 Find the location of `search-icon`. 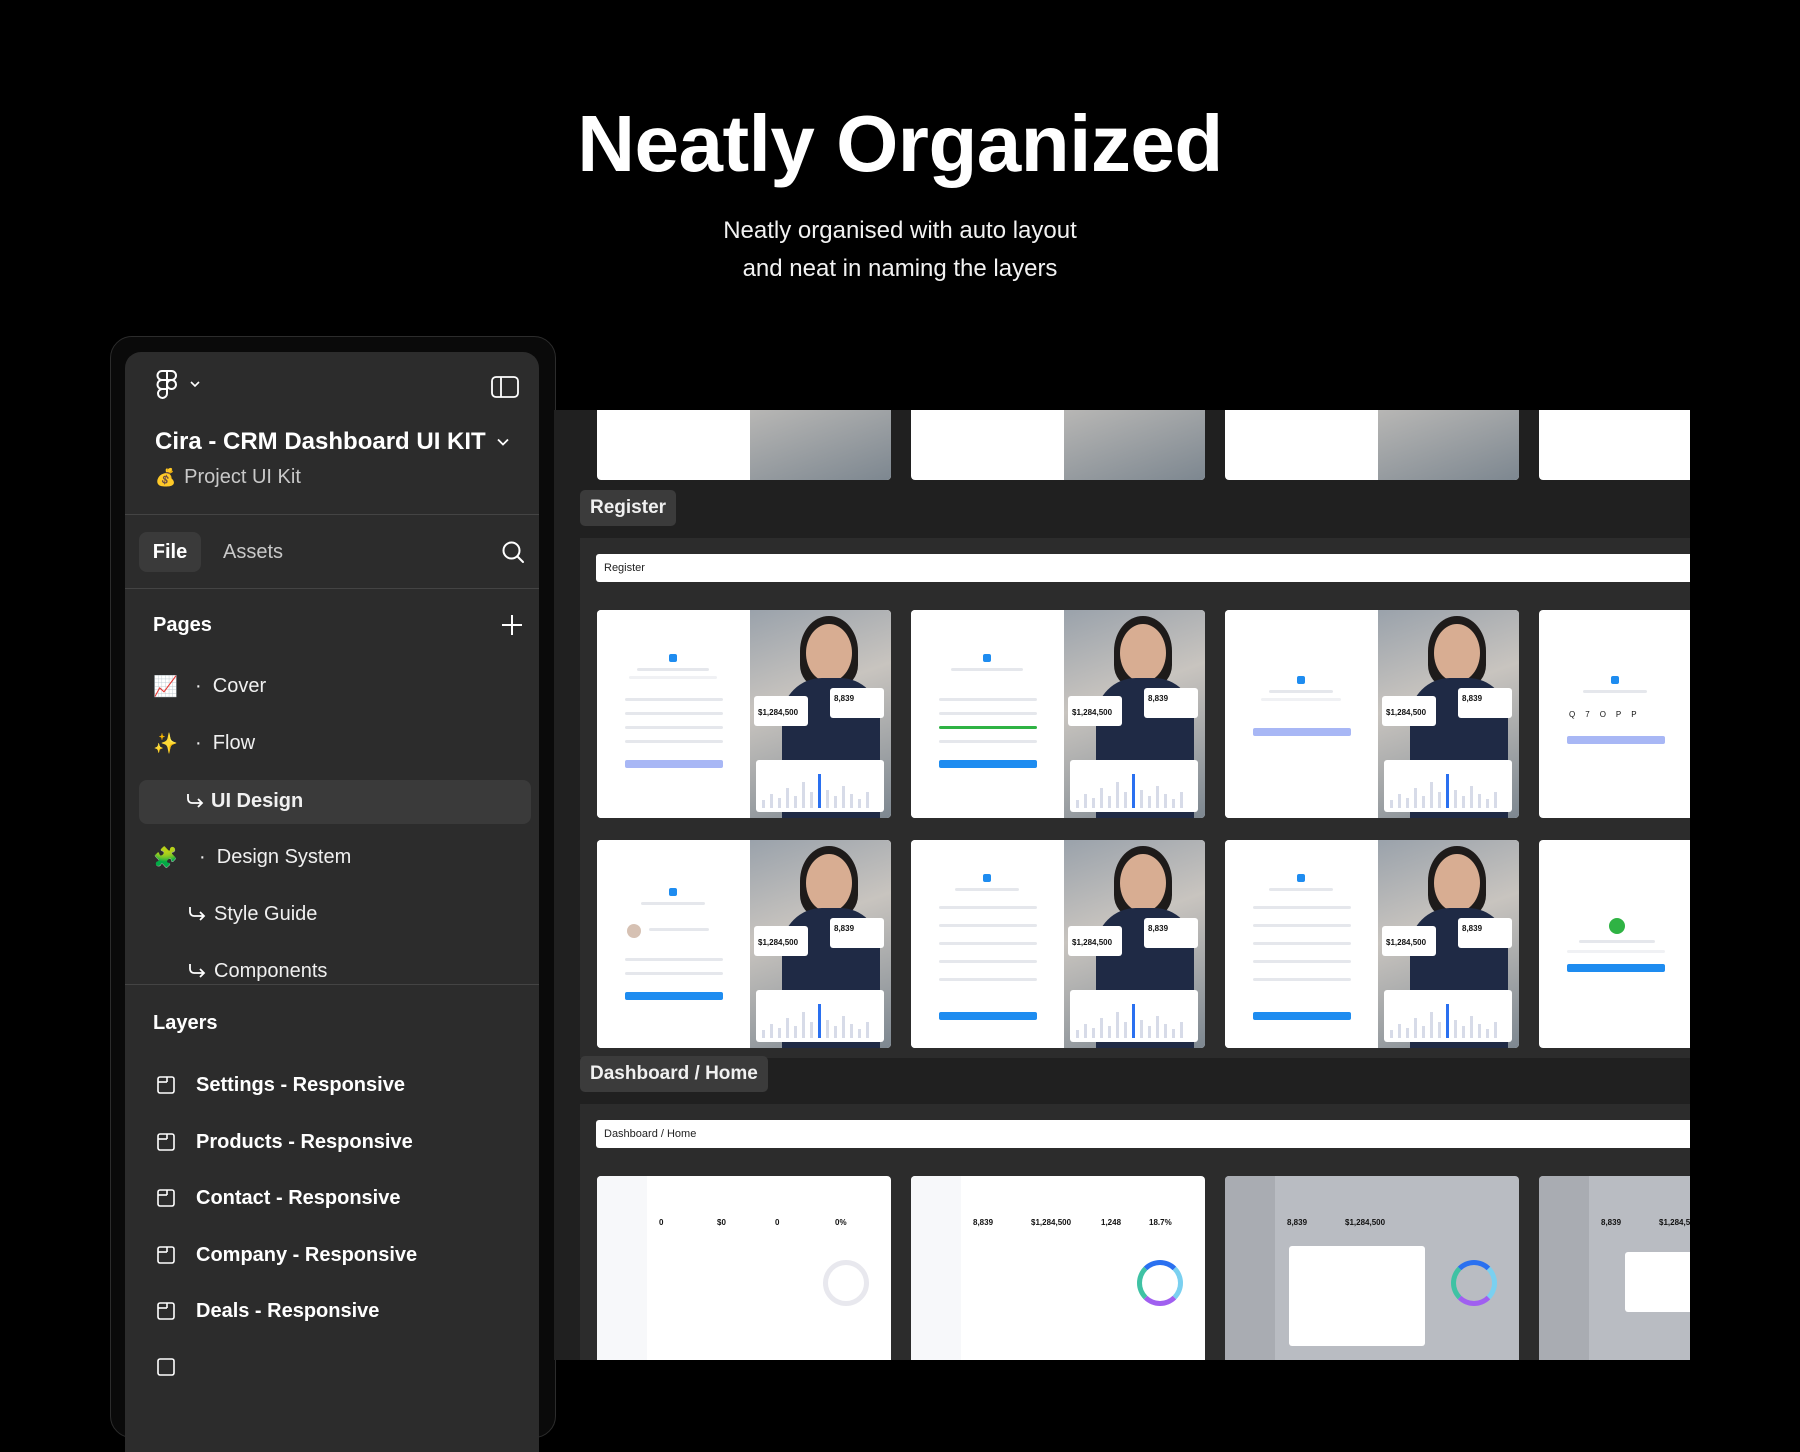

search-icon is located at coordinates (513, 552).